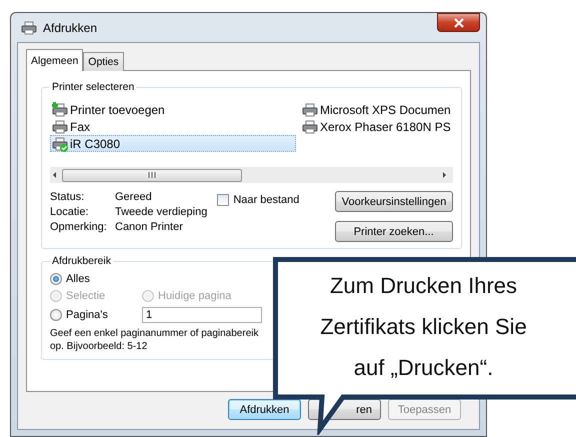 The image size is (576, 437). Describe the element at coordinates (93, 87) in the screenshot. I see `group-title: Printer selecteren` at that location.